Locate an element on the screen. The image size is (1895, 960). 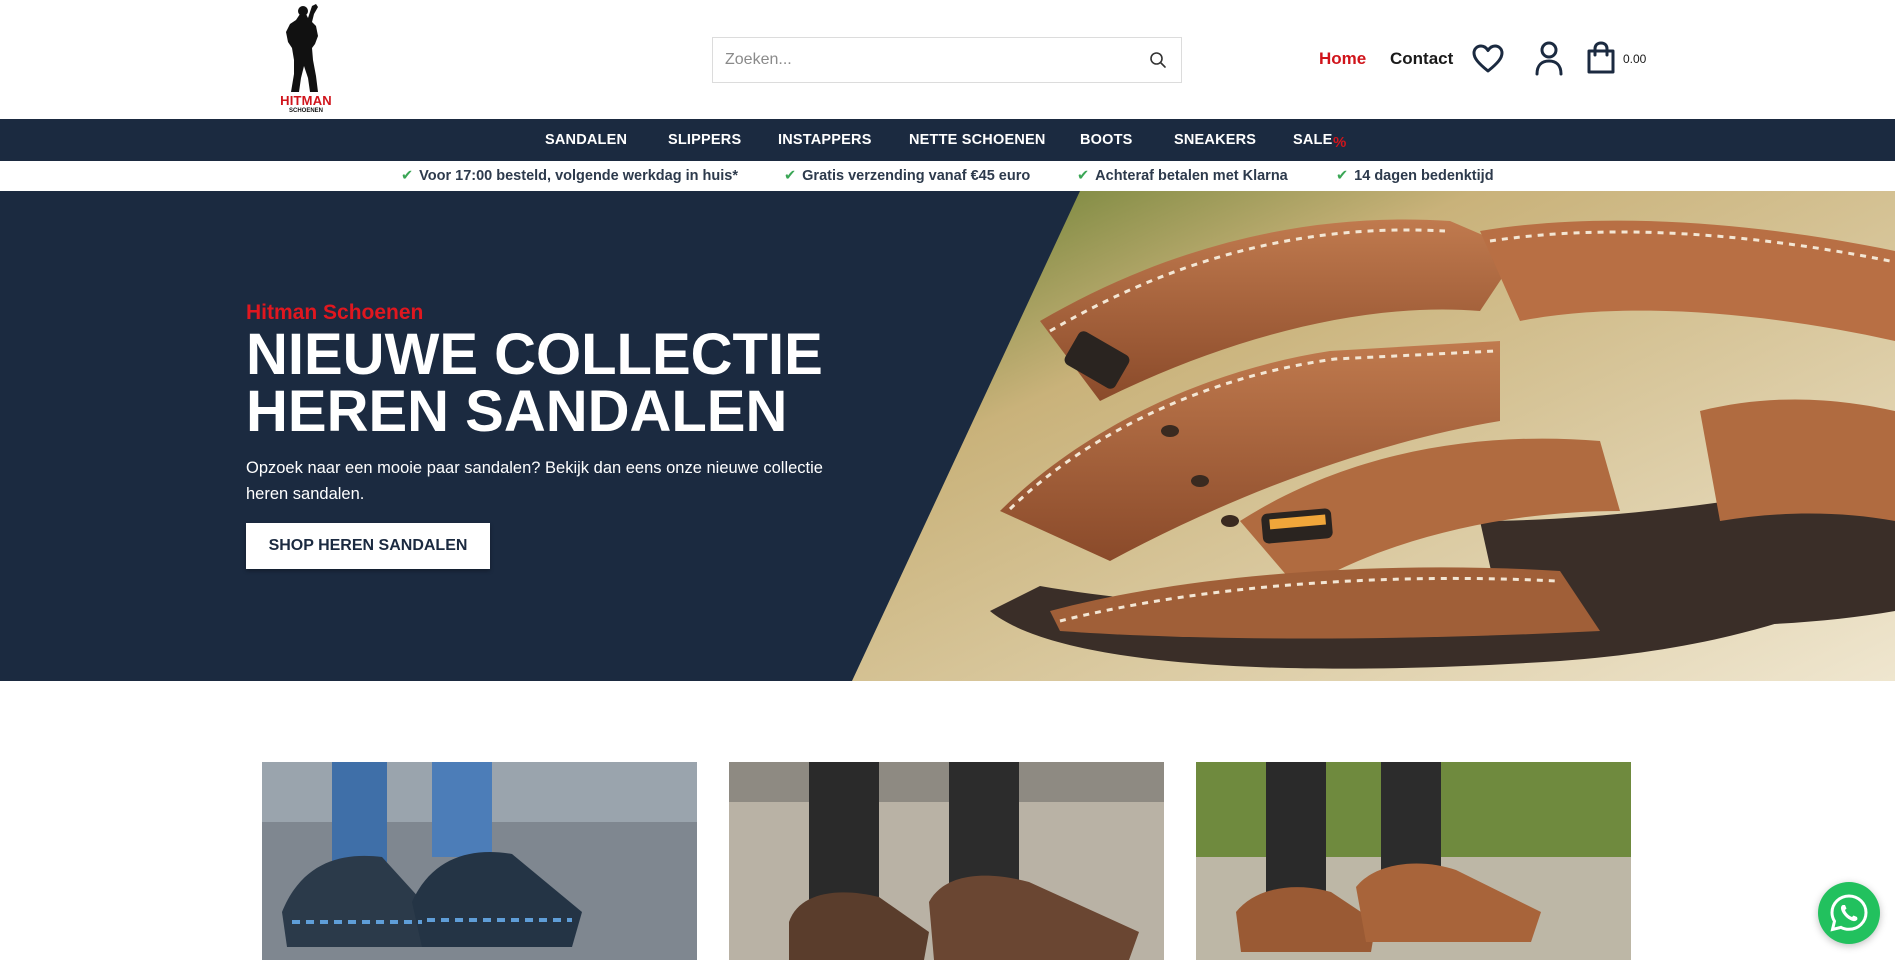
search-icon is located at coordinates (1158, 60).